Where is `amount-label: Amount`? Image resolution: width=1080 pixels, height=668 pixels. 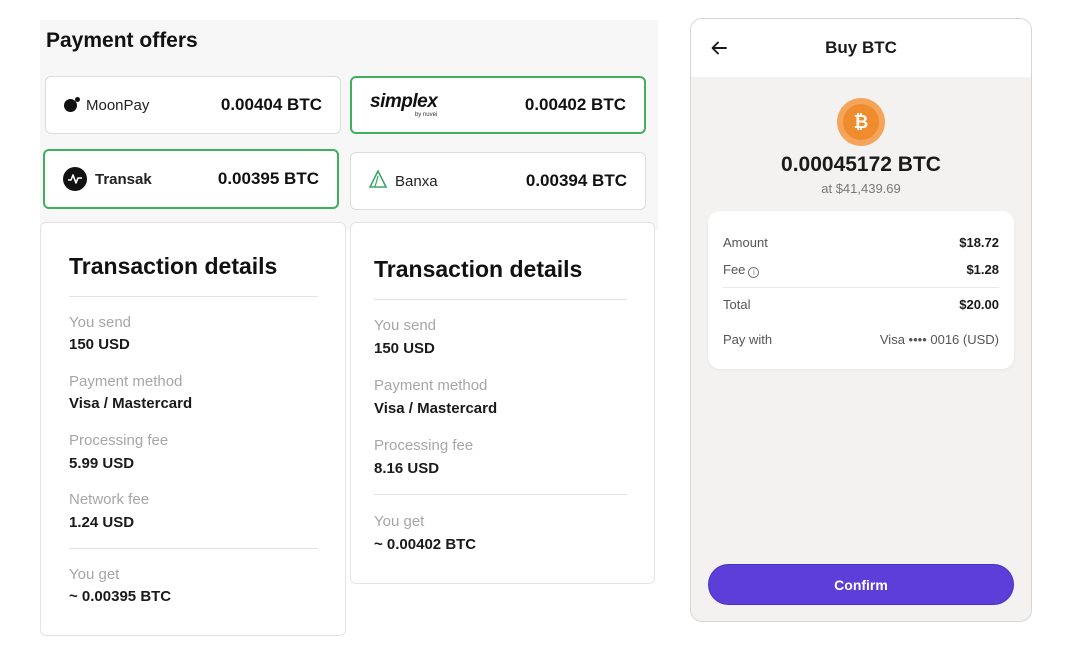 amount-label: Amount is located at coordinates (745, 242).